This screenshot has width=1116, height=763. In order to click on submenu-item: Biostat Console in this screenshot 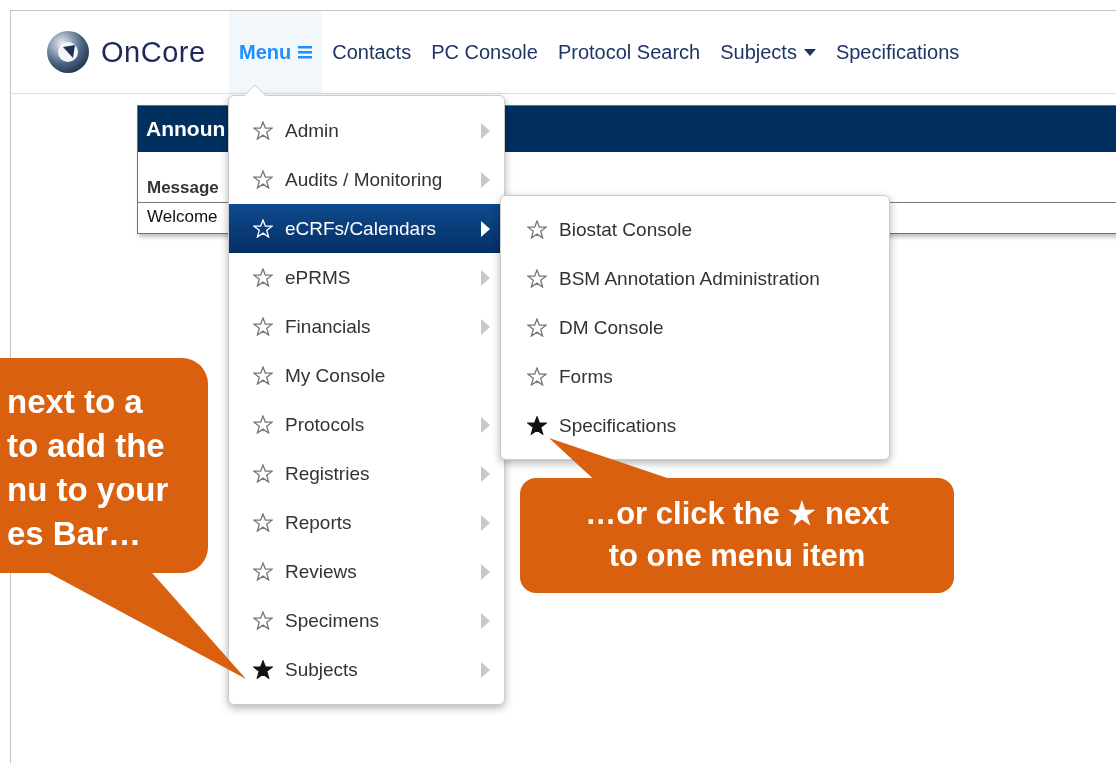, I will do `click(695, 229)`.